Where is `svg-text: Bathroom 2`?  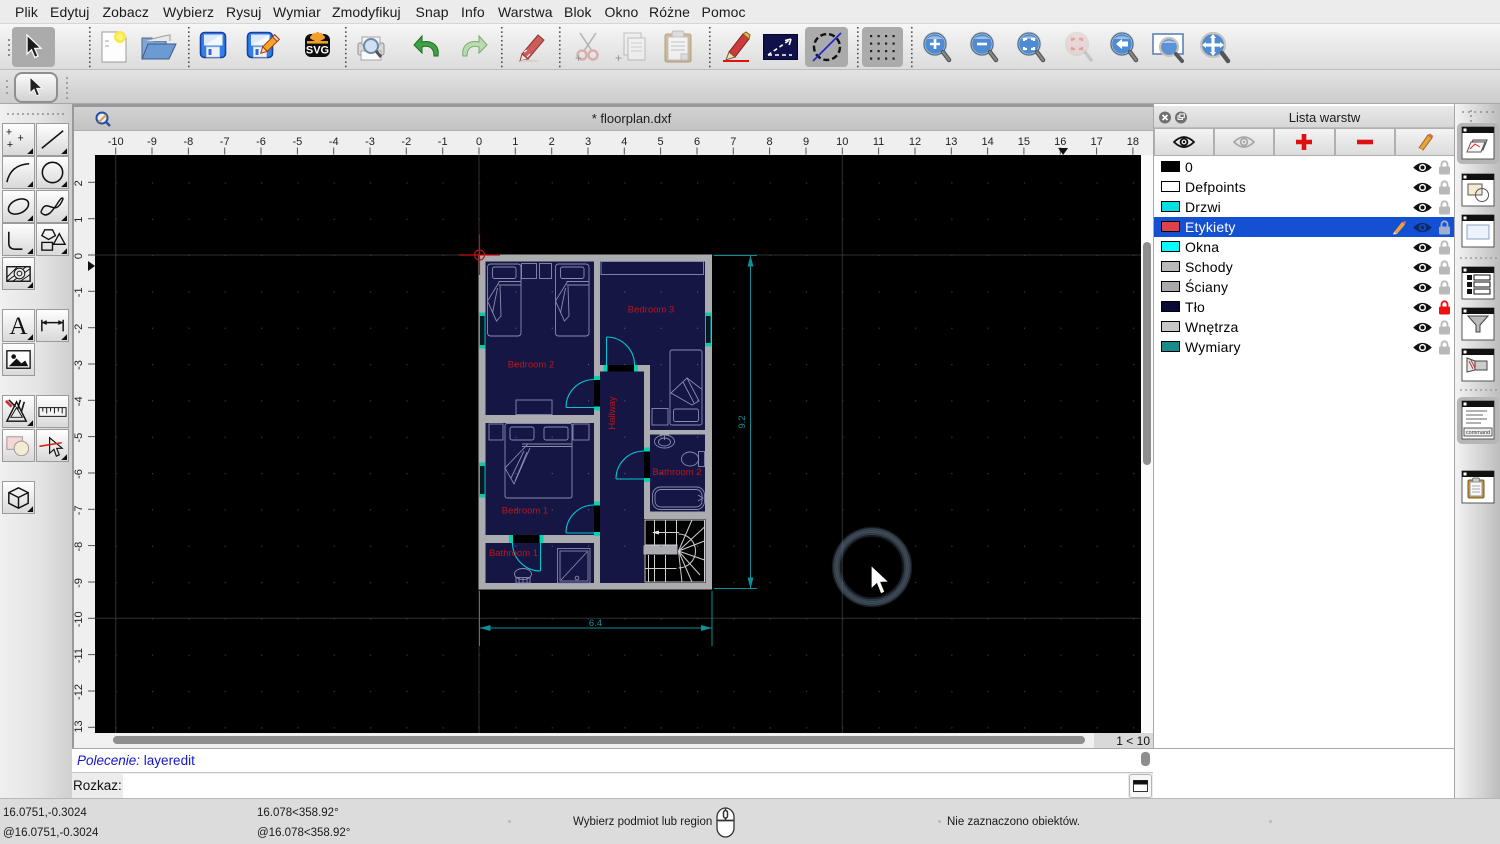
svg-text: Bathroom 2 is located at coordinates (676, 472).